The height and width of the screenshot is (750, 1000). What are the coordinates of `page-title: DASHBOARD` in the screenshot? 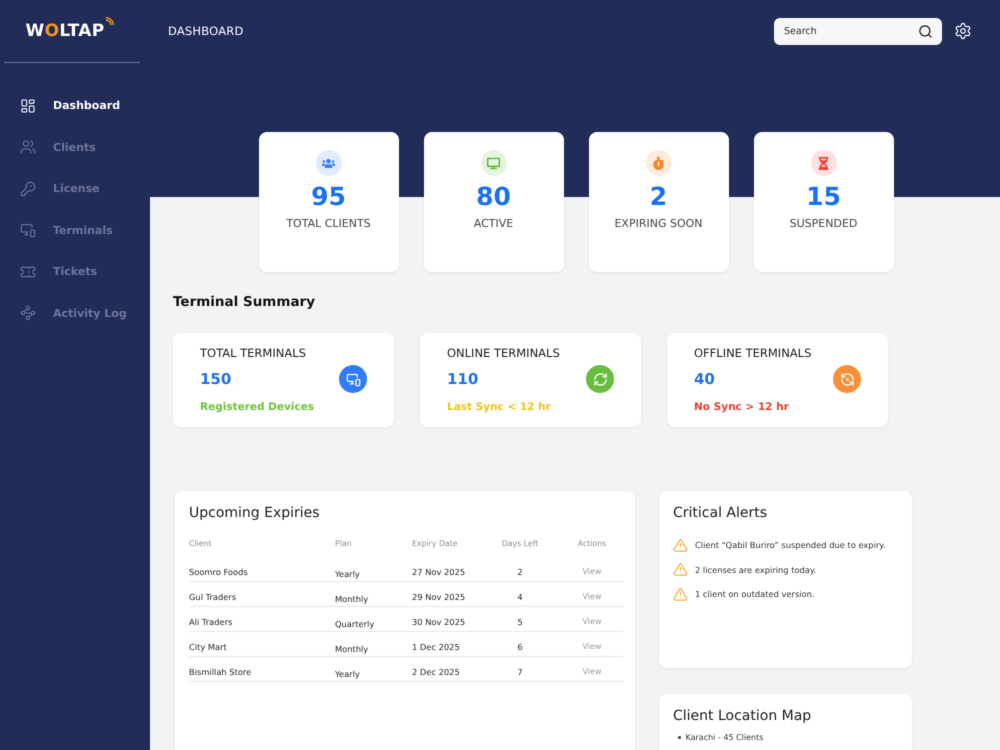 It's located at (206, 31).